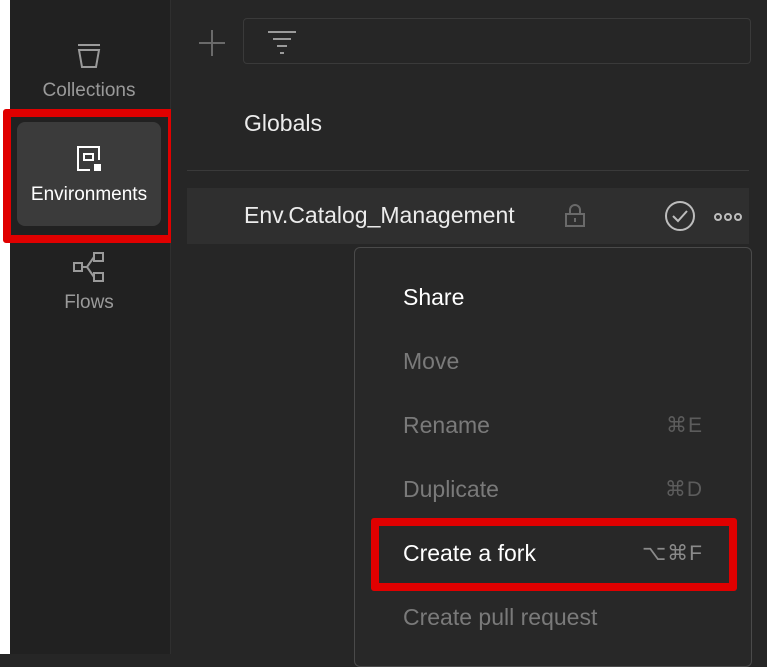 Image resolution: width=767 pixels, height=667 pixels. What do you see at coordinates (553, 553) in the screenshot?
I see `menu-item-create-fork: Create a fork ⌥⌘F` at bounding box center [553, 553].